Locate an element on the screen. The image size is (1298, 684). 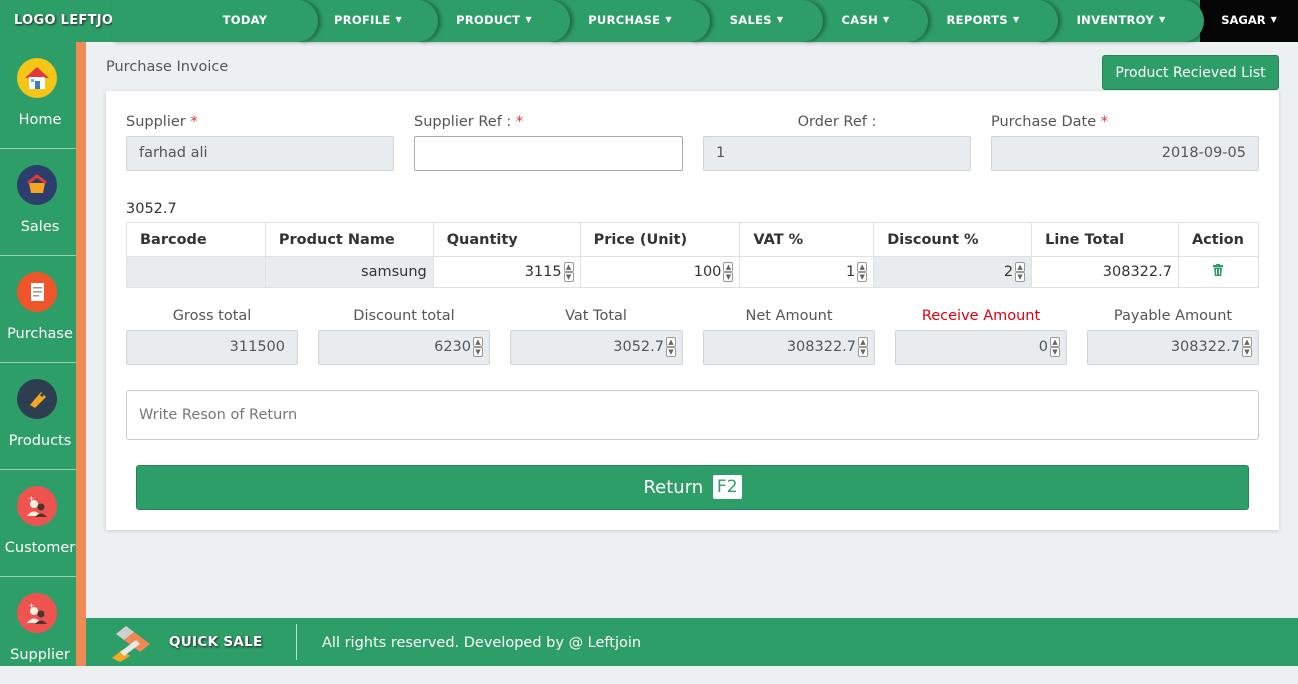
nav-product: PRODUCT ▼ is located at coordinates (494, 21).